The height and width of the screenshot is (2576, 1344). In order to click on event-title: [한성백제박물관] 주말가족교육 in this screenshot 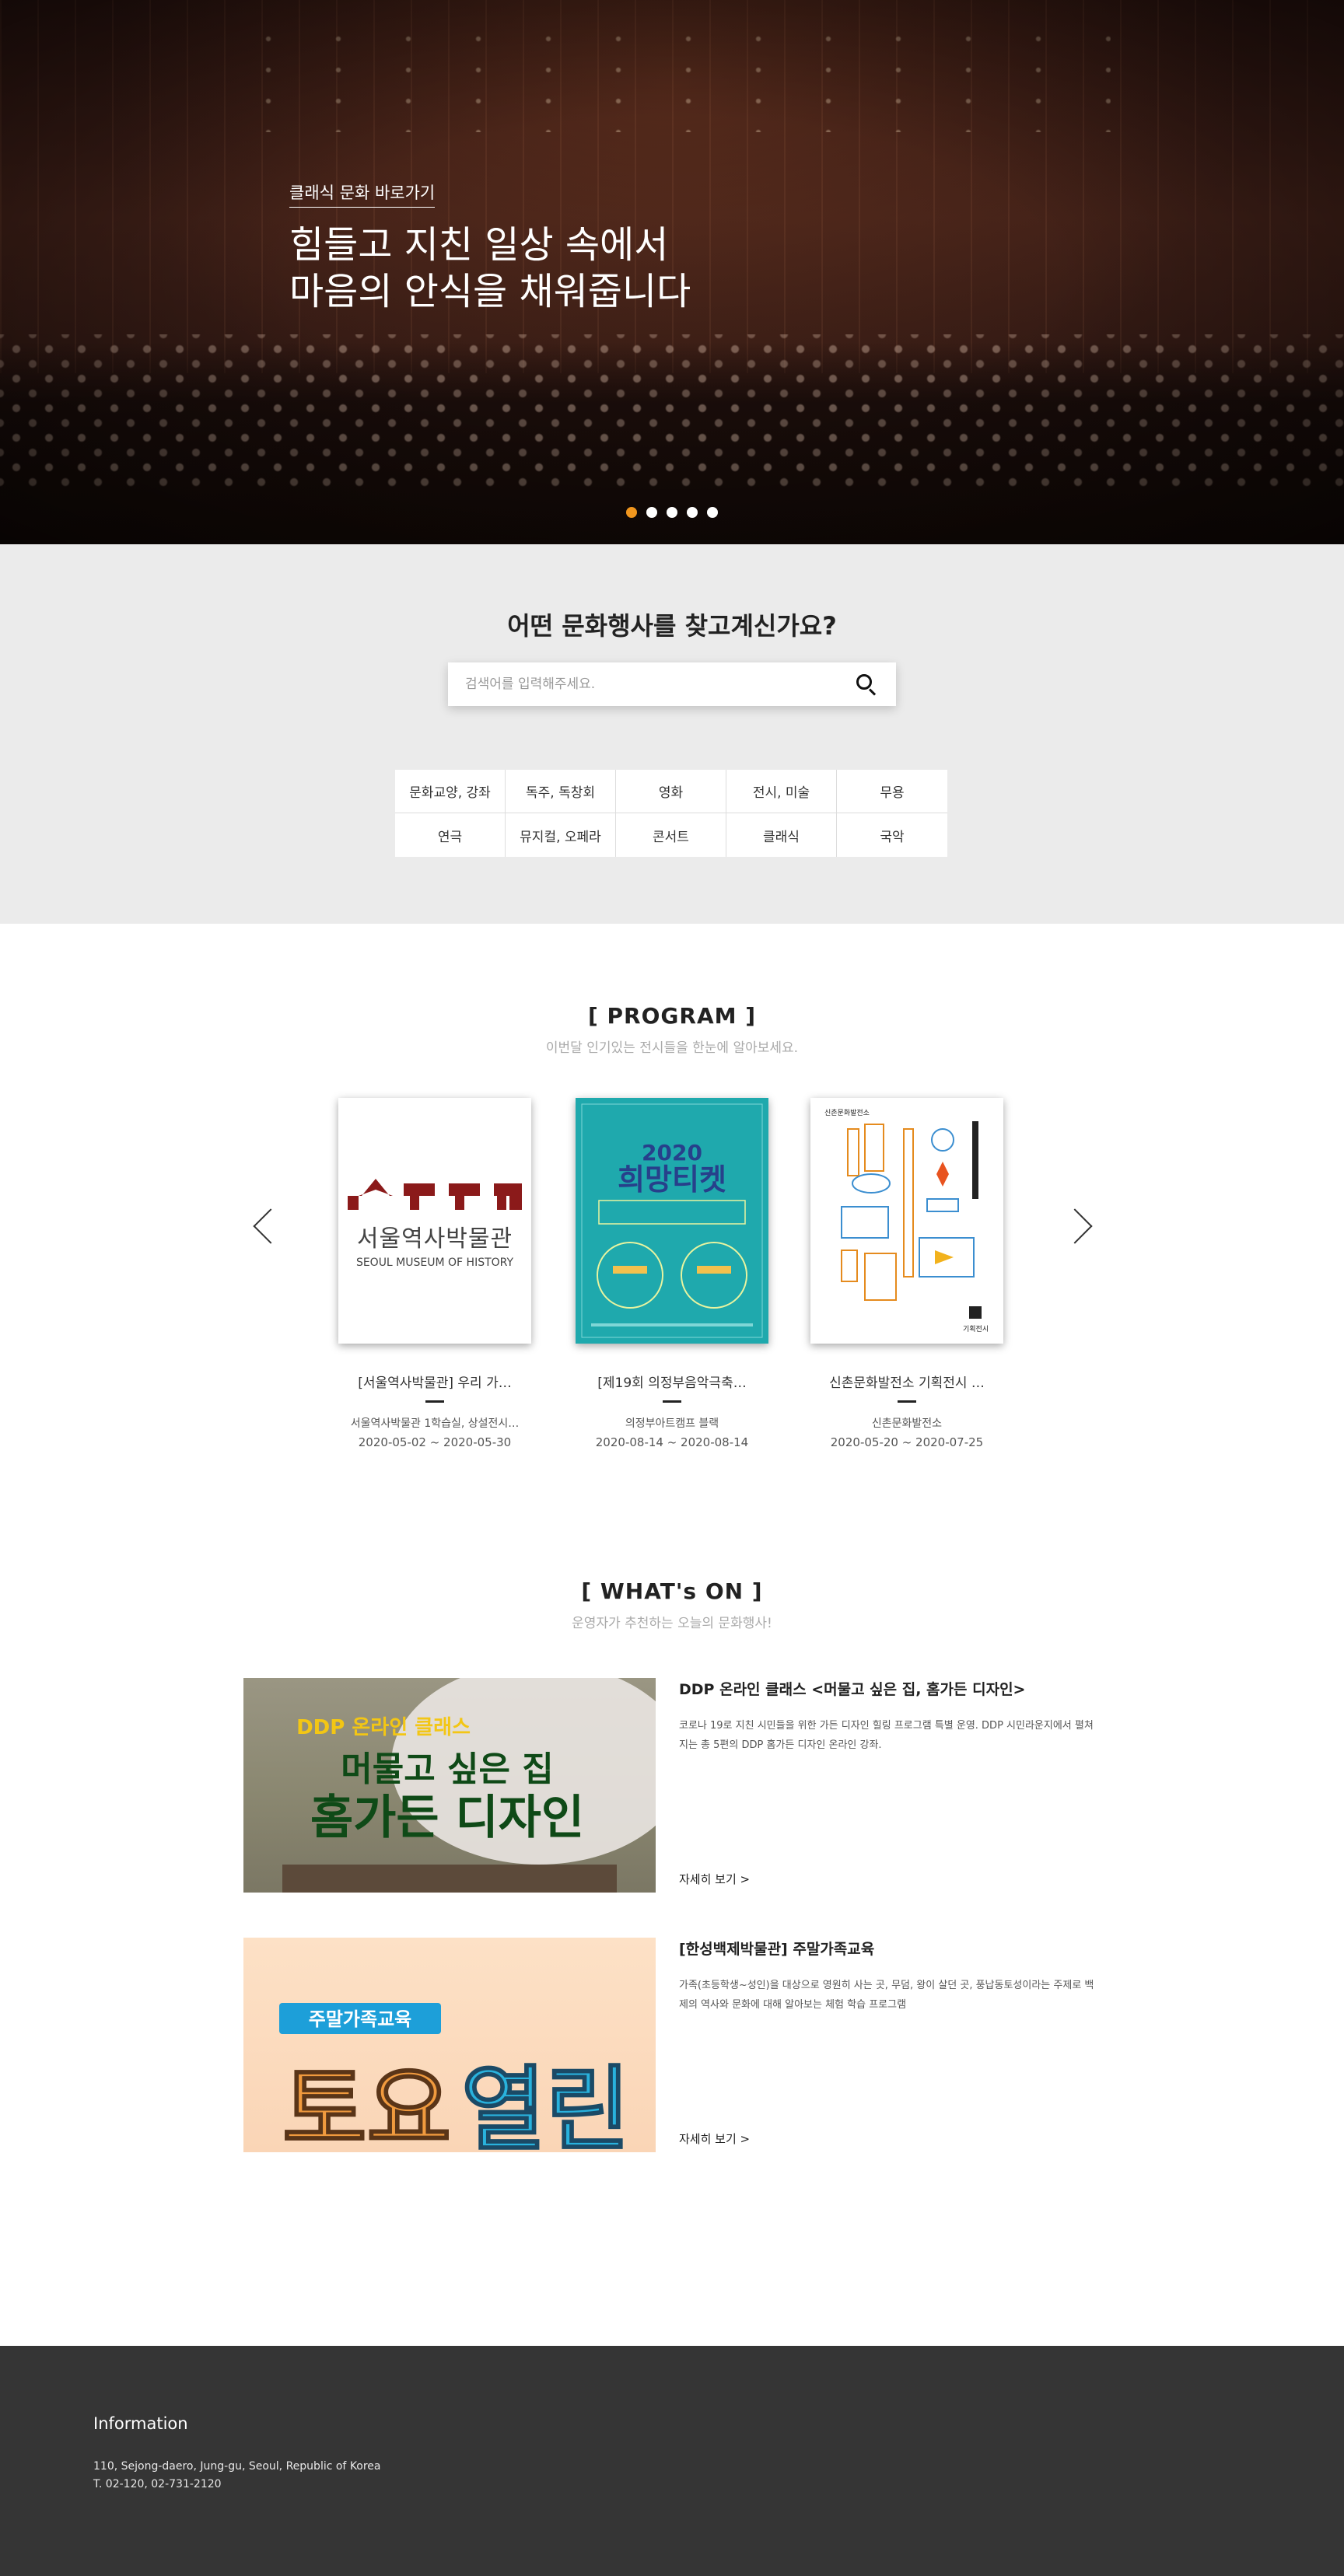, I will do `click(889, 1948)`.